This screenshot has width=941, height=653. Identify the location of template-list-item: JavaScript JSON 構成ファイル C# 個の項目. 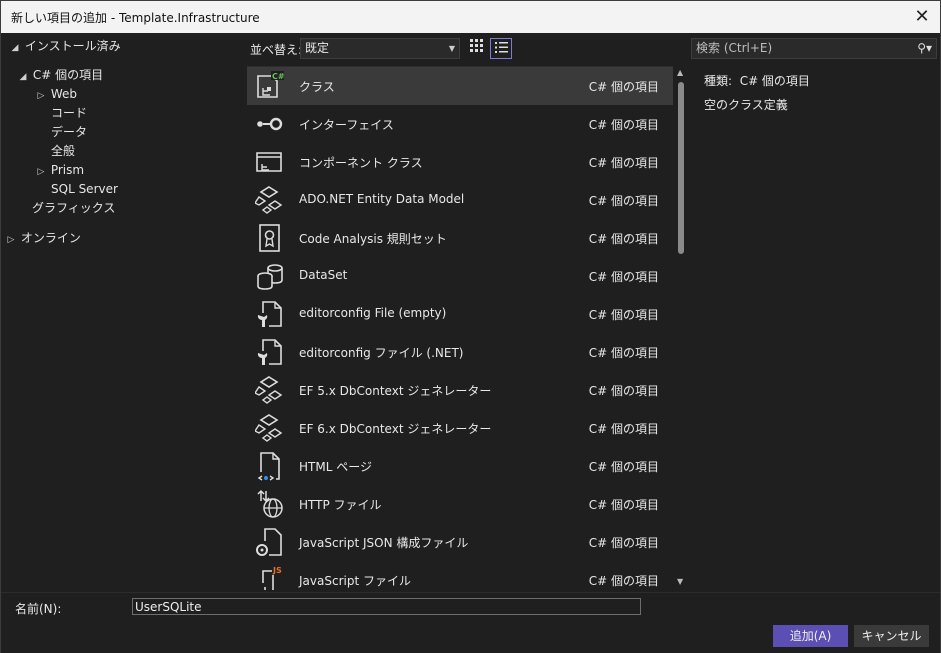
(460, 542).